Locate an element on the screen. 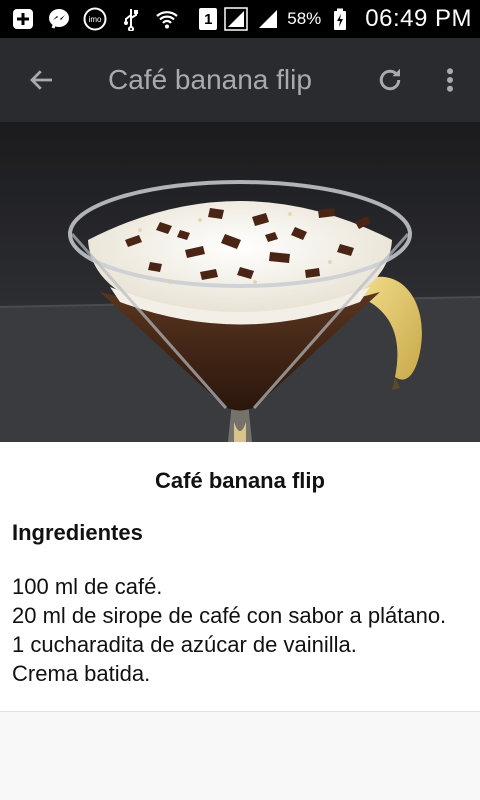  status-bar: imo 1 58% 06:49 PM is located at coordinates (240, 19).